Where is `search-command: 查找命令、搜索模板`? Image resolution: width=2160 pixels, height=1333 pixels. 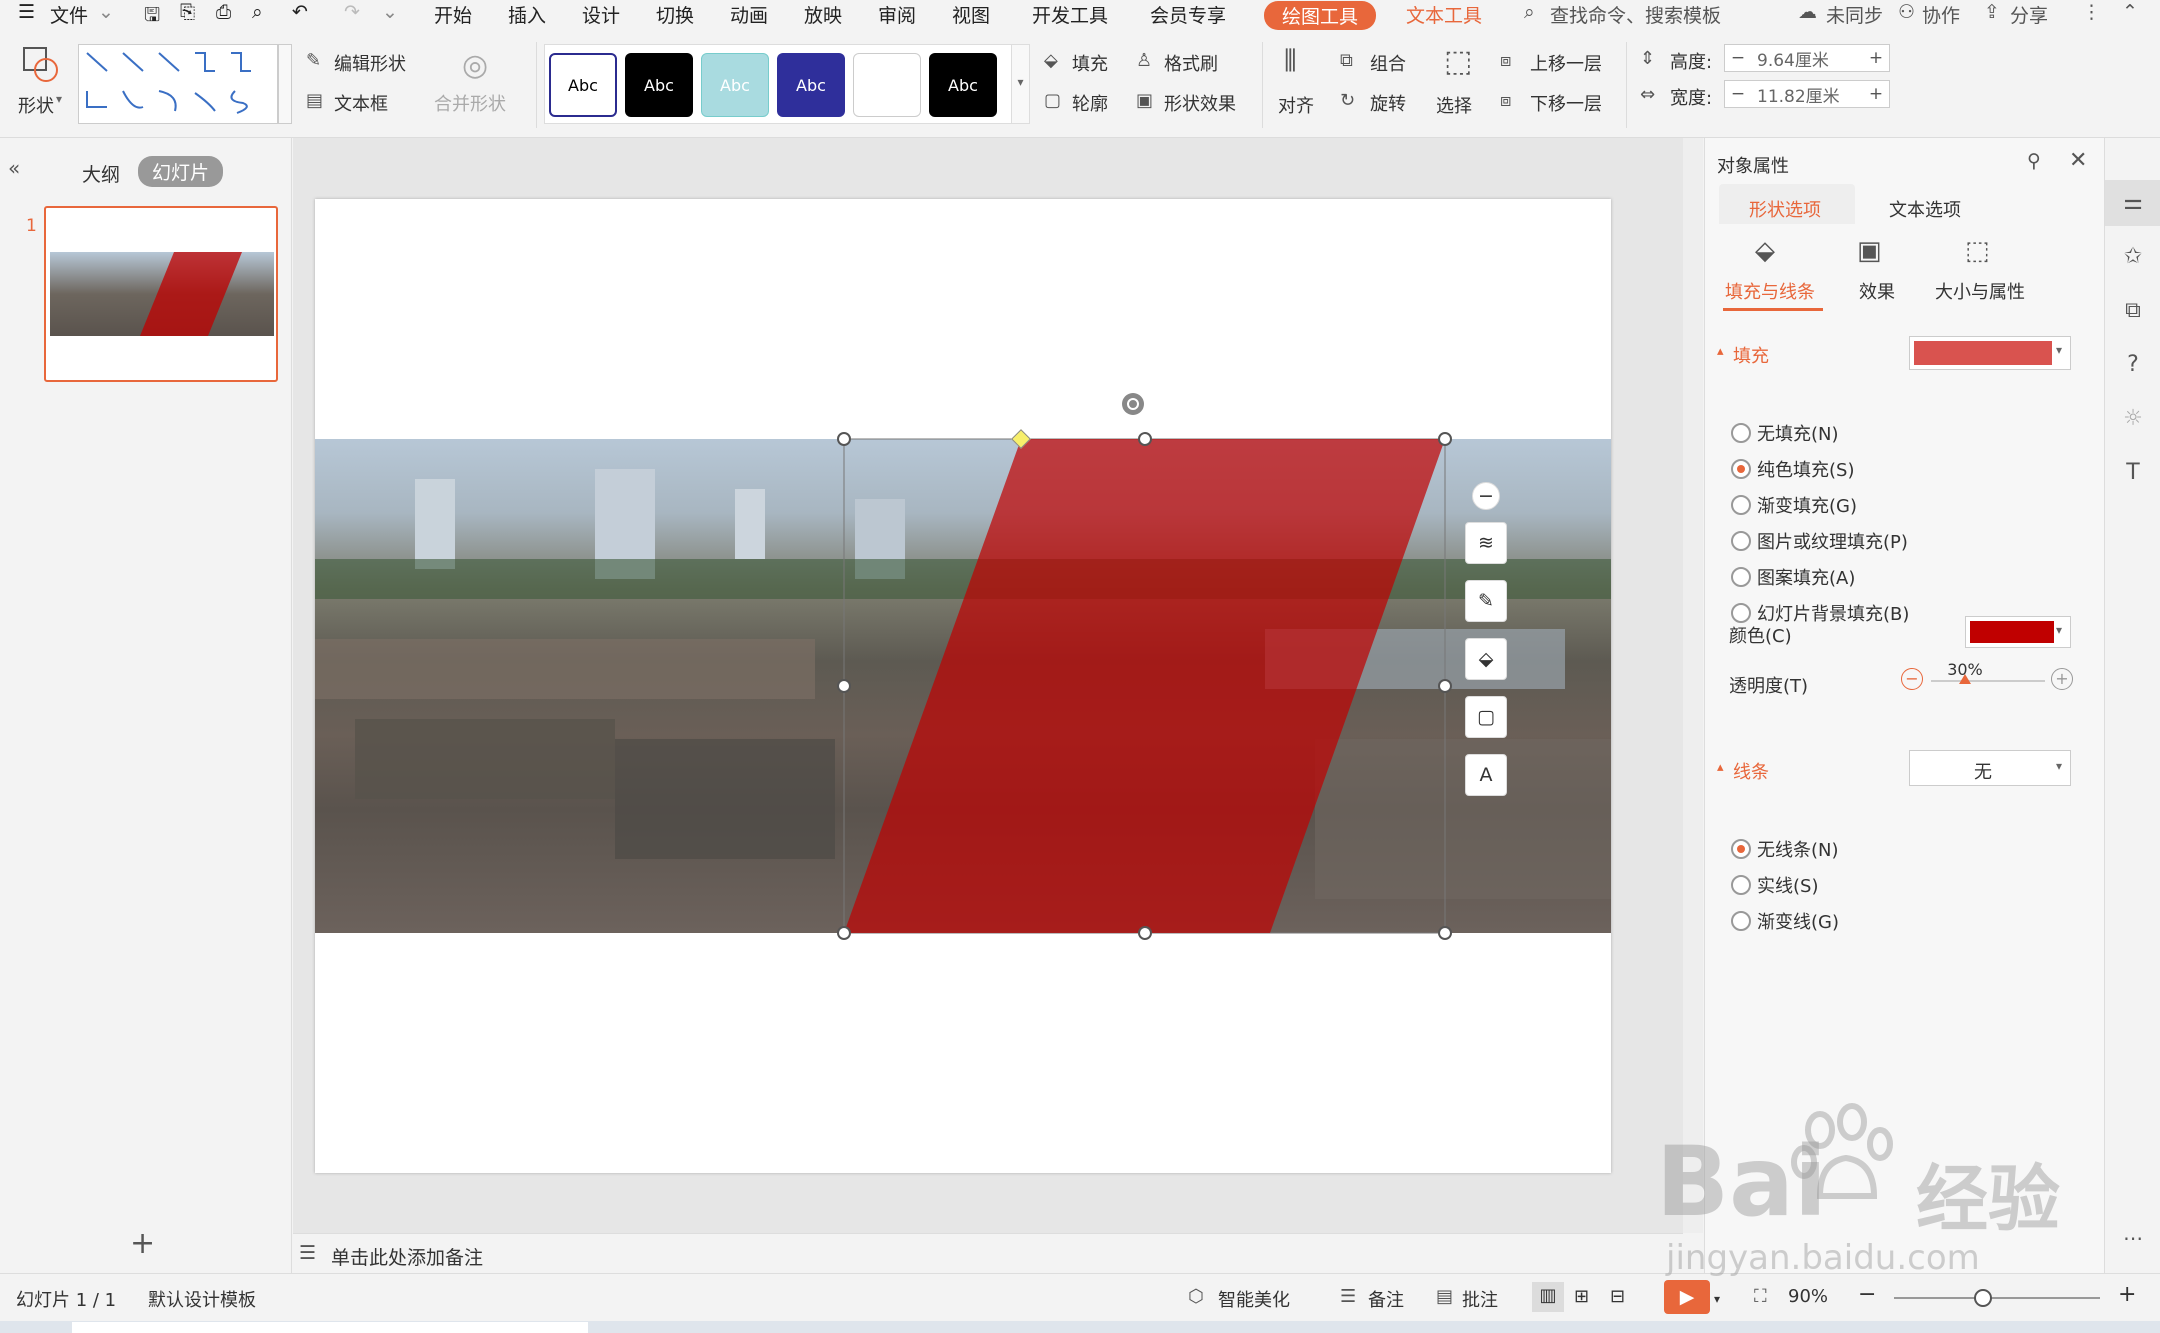
search-command: 查找命令、搜索模板 is located at coordinates (1635, 14).